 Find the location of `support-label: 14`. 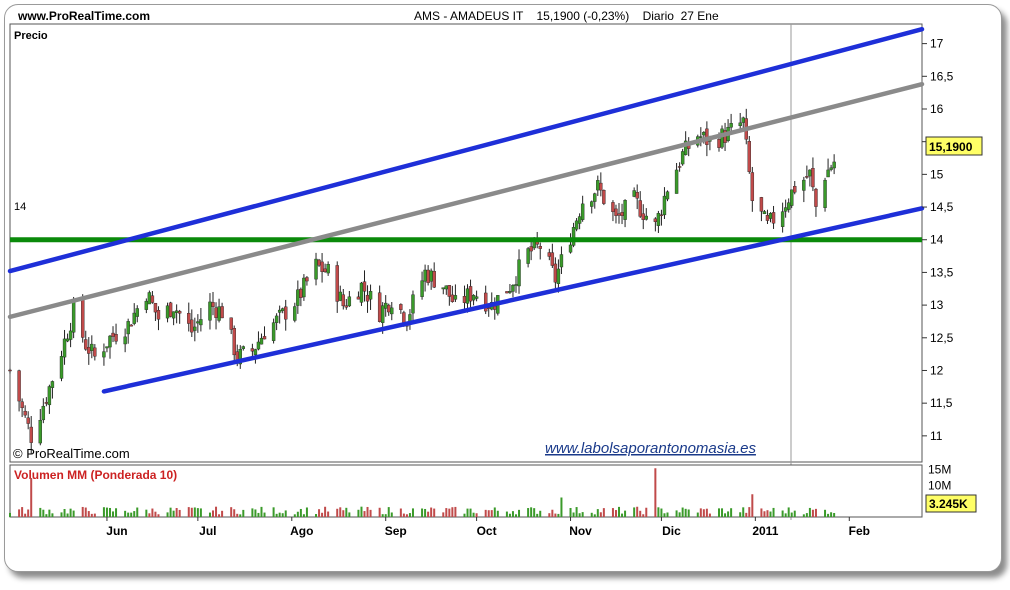

support-label: 14 is located at coordinates (20, 207).